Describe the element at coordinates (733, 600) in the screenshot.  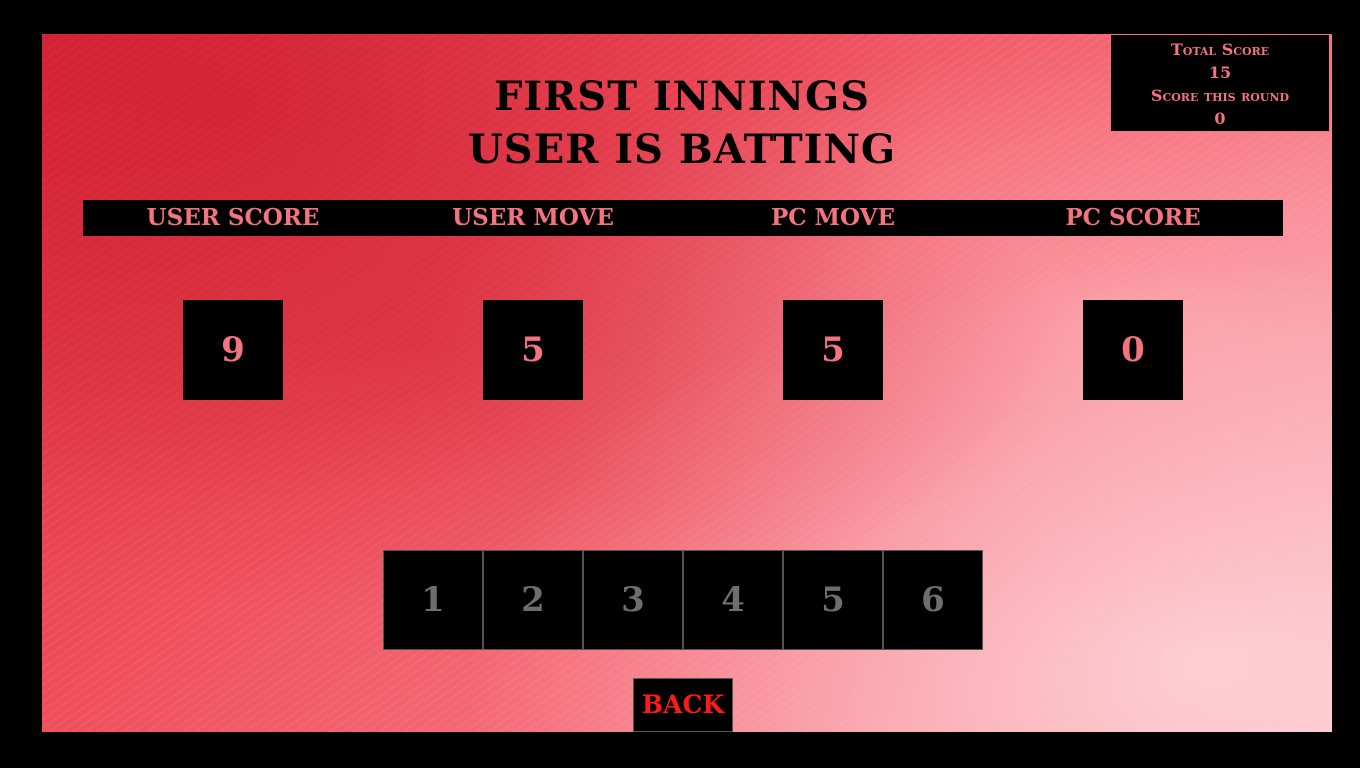
I see `move-button-4: 4` at that location.